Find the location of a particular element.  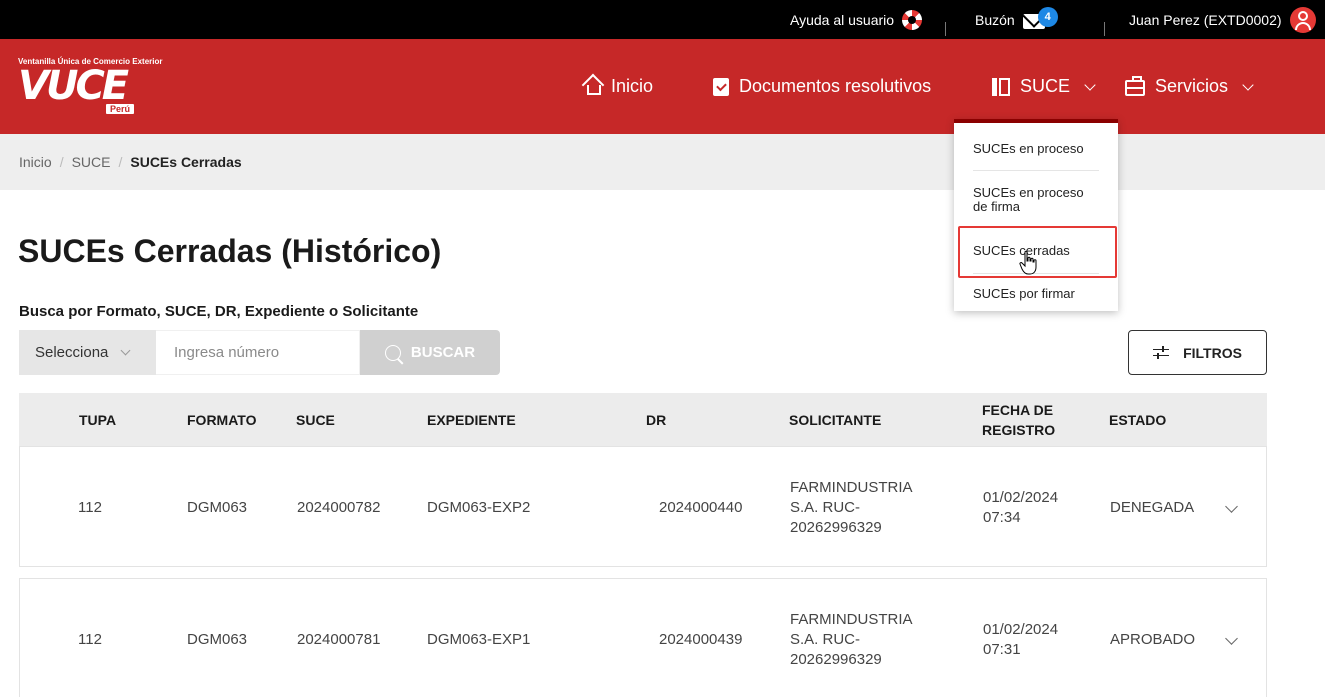

help-label: Ayuda al usuario is located at coordinates (842, 19).